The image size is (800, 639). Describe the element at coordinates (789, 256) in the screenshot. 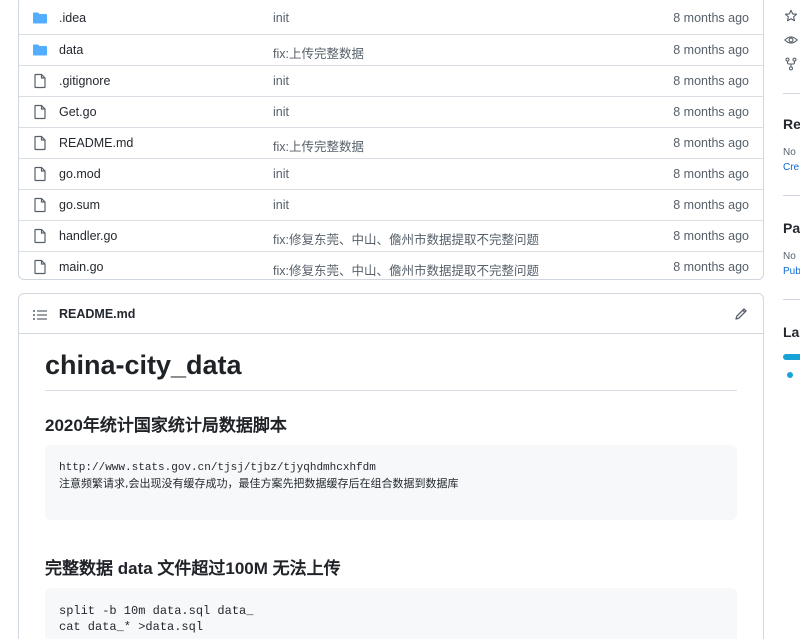

I see `packages-text: No` at that location.